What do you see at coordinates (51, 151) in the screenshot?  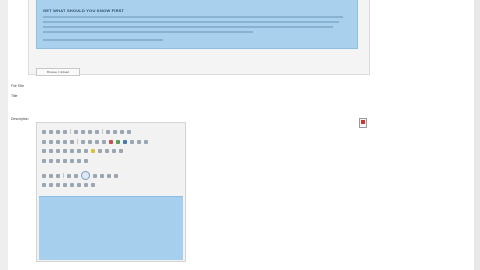 I see `cleanup-icon` at bounding box center [51, 151].